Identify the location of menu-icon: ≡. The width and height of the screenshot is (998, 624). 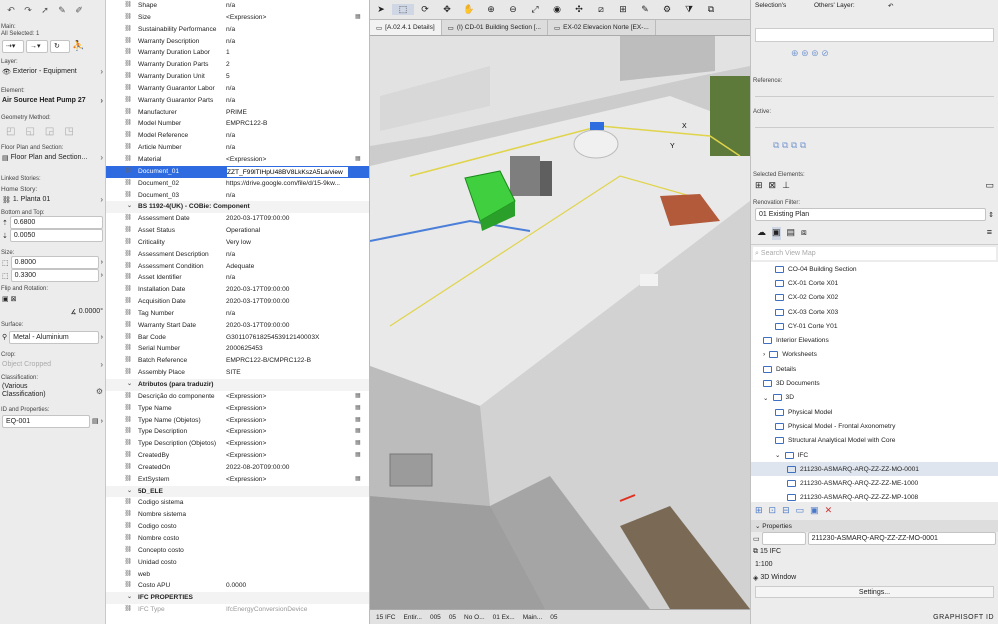
(989, 233).